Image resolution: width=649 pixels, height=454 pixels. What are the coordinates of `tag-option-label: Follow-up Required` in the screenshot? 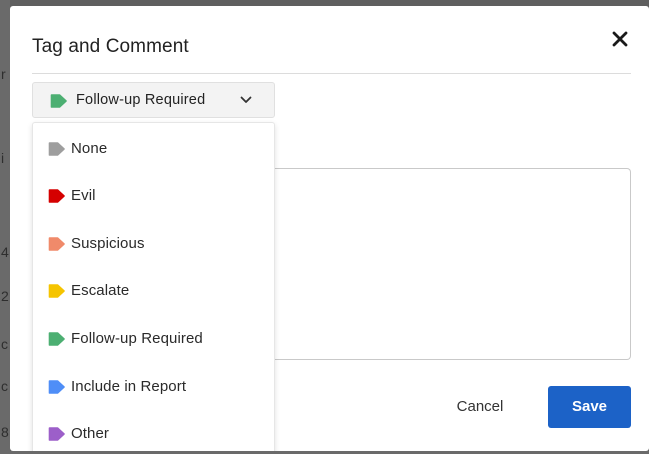 It's located at (137, 338).